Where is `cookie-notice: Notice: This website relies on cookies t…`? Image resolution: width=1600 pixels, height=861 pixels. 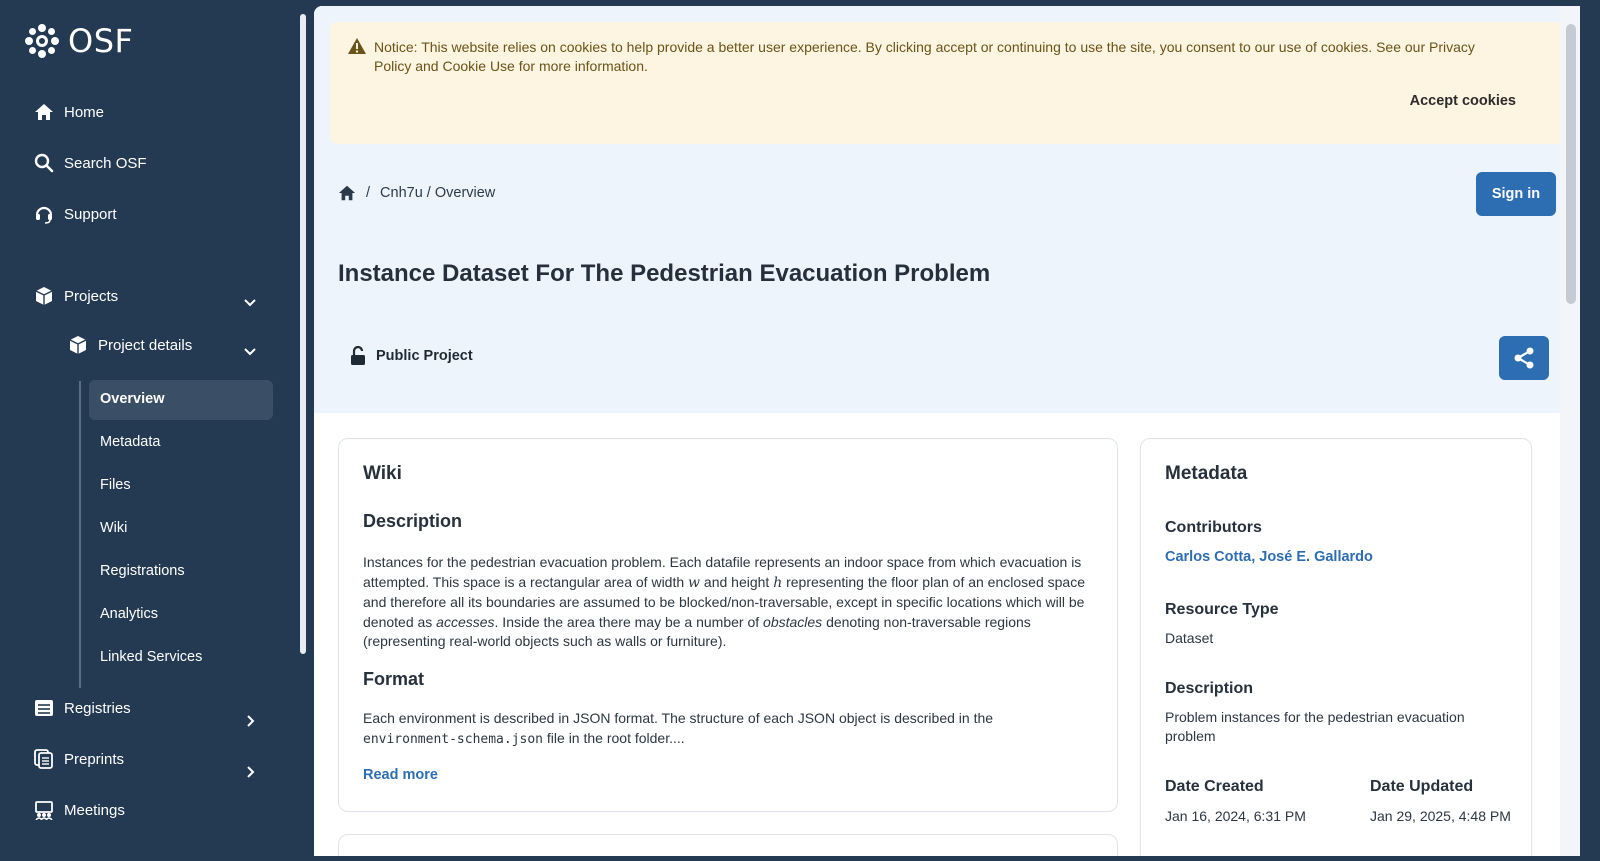 cookie-notice: Notice: This website relies on cookies t… is located at coordinates (947, 83).